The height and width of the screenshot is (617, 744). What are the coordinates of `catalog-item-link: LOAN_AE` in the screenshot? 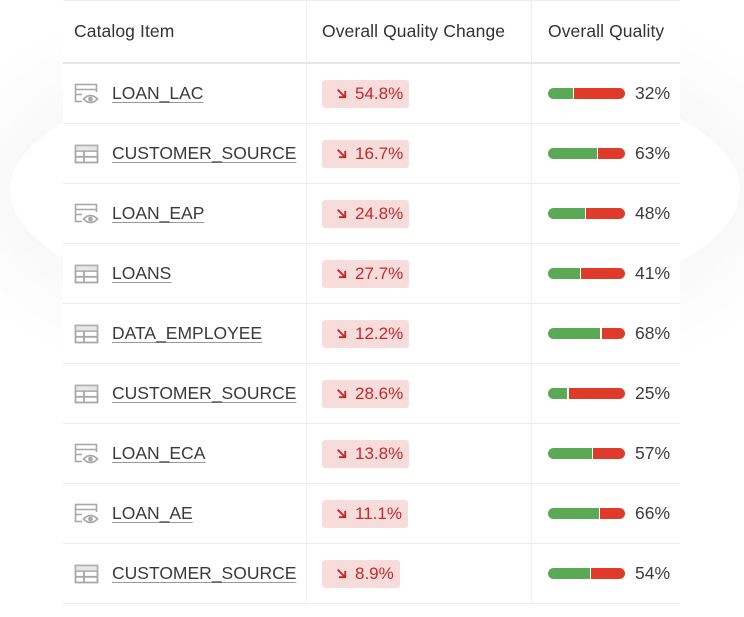 It's located at (152, 513).